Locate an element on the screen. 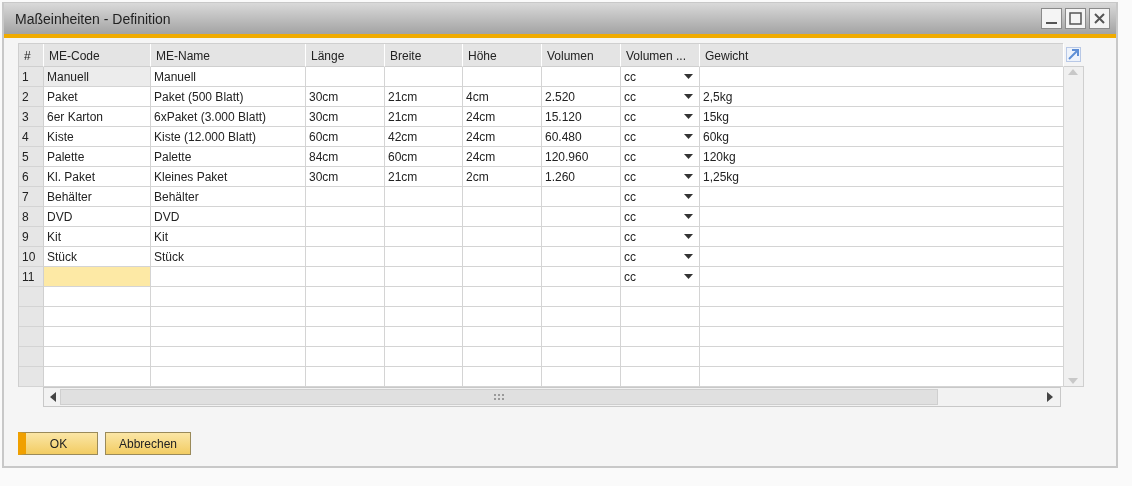 Image resolution: width=1132 pixels, height=486 pixels. table-cell: 4cm is located at coordinates (502, 97).